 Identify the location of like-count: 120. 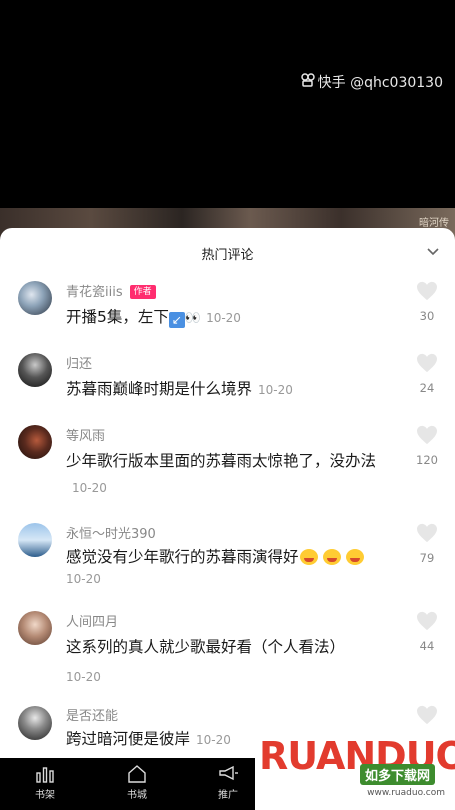
(427, 460).